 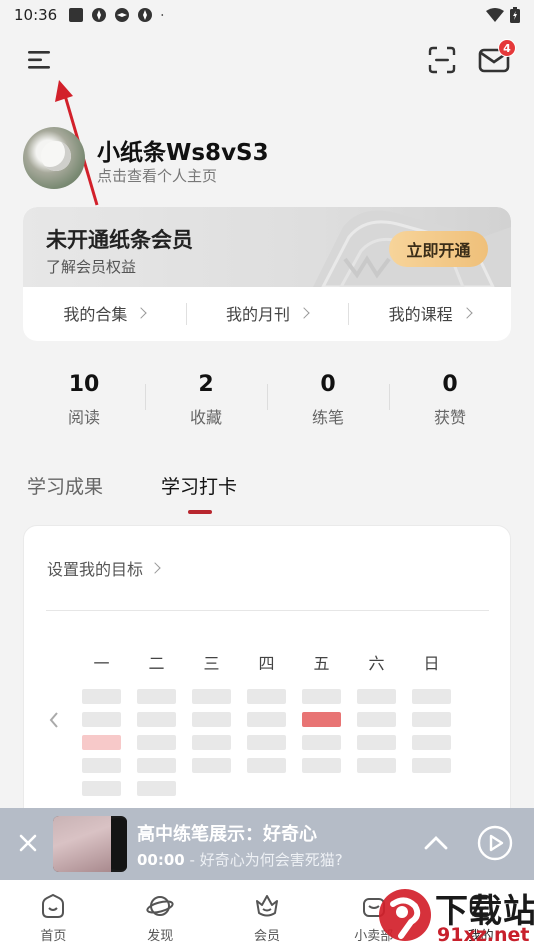 I want to click on status-time: 10:36, so click(x=36, y=15).